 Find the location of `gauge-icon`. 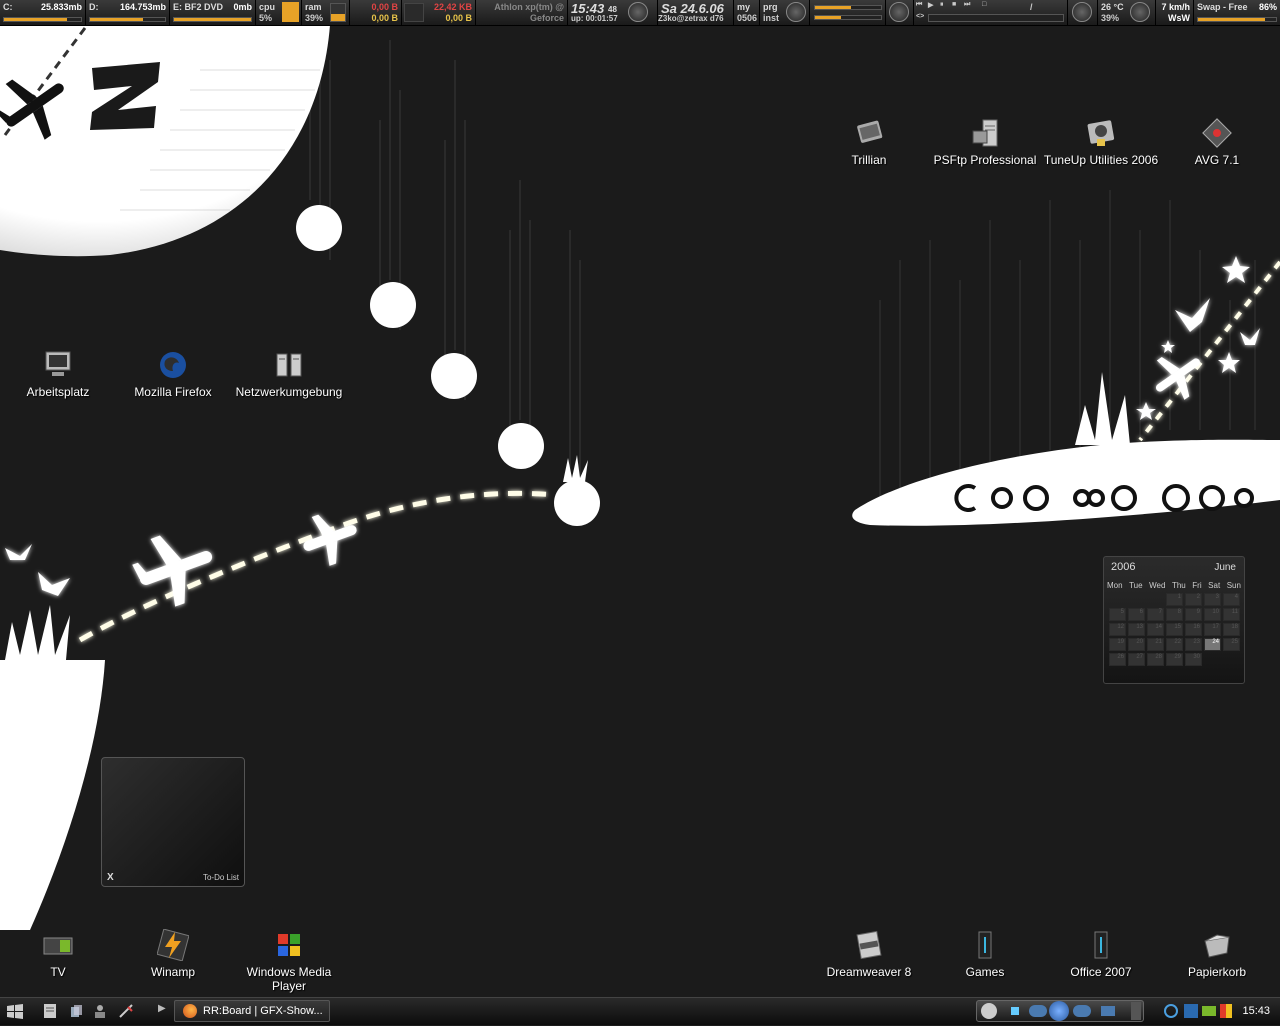

gauge-icon is located at coordinates (638, 12).